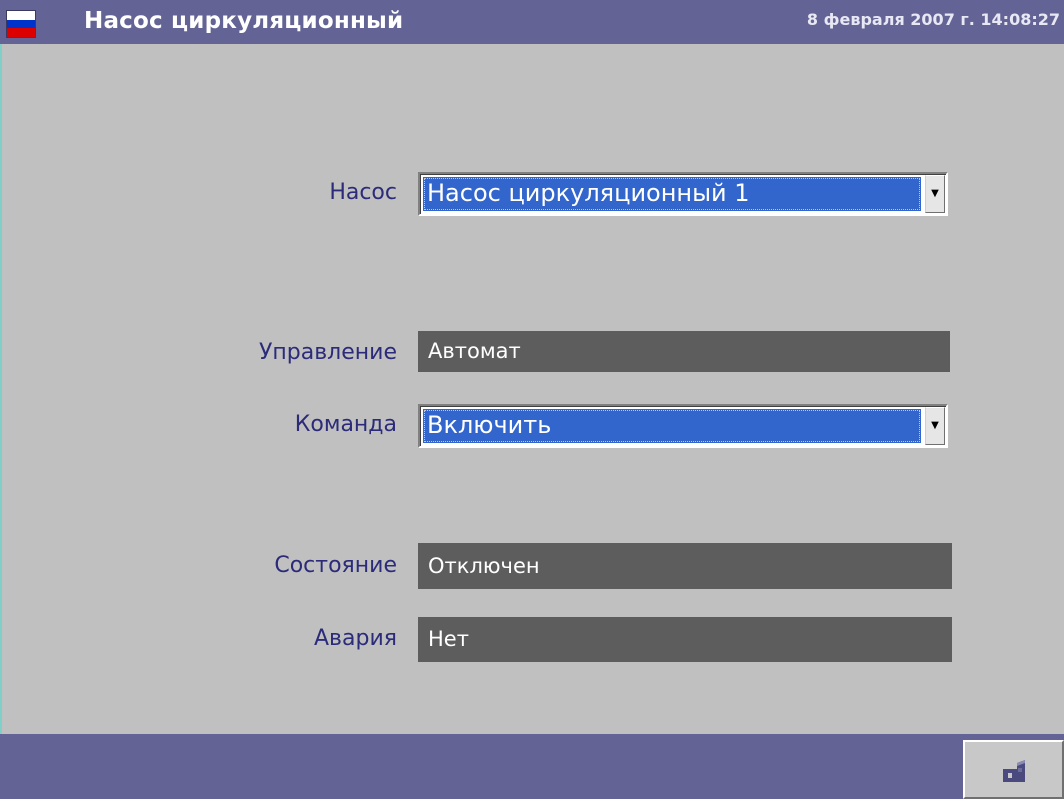  What do you see at coordinates (685, 639) in the screenshot?
I see `alarm-value: Нет` at bounding box center [685, 639].